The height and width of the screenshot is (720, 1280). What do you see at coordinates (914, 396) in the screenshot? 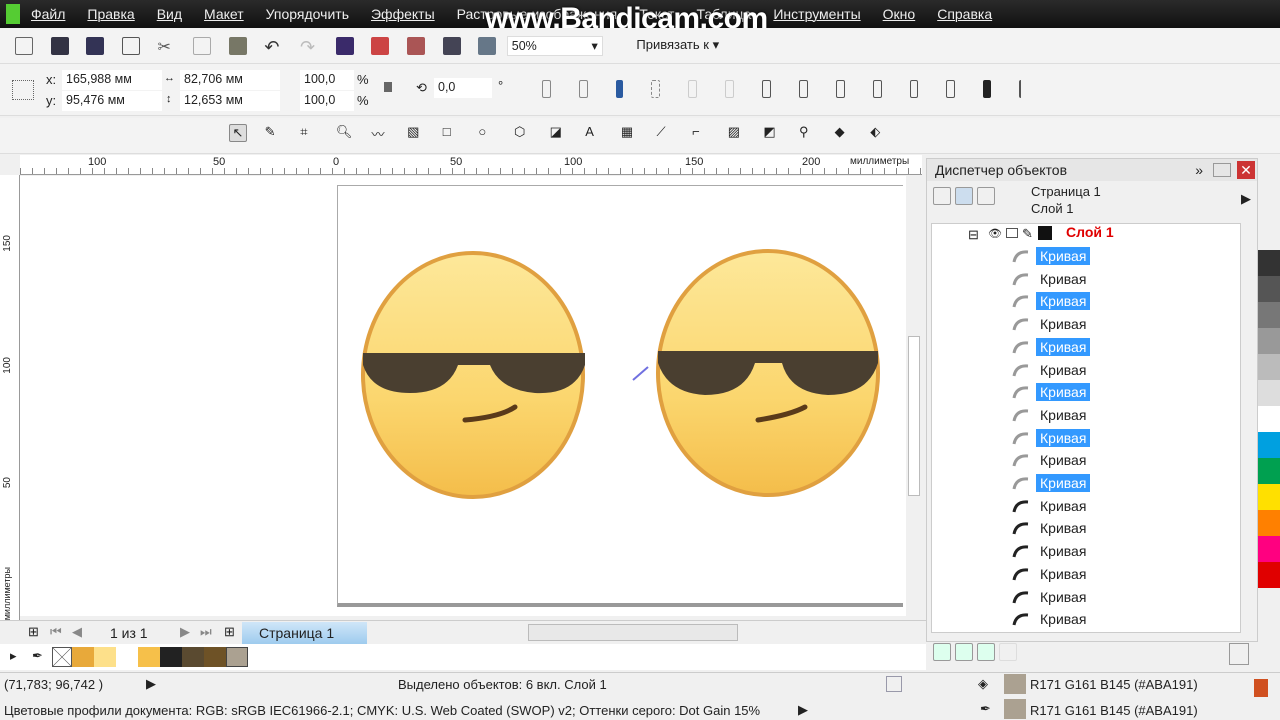
I see `vertical-scrollbar` at bounding box center [914, 396].